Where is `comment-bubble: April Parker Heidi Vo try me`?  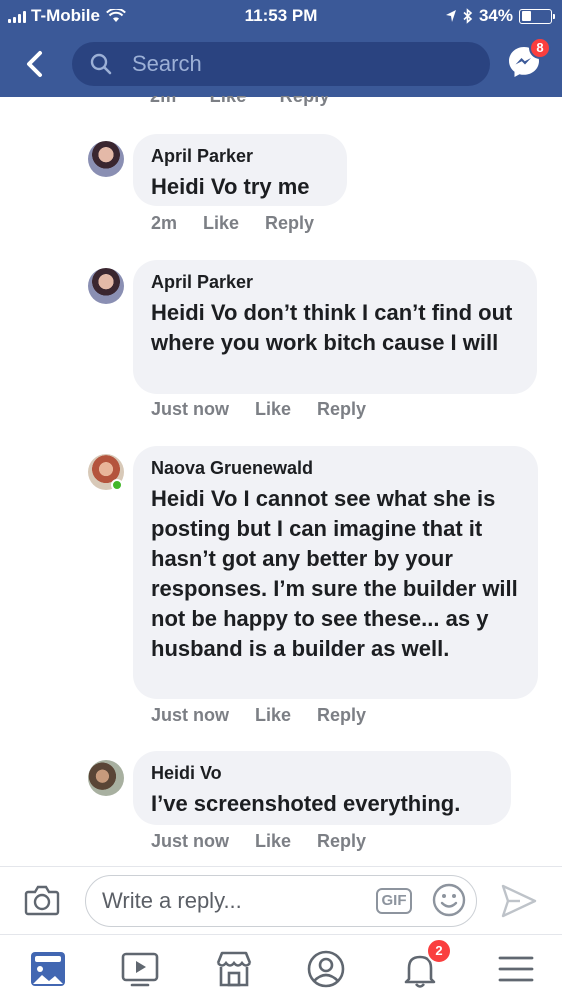
comment-bubble: April Parker Heidi Vo try me is located at coordinates (240, 170).